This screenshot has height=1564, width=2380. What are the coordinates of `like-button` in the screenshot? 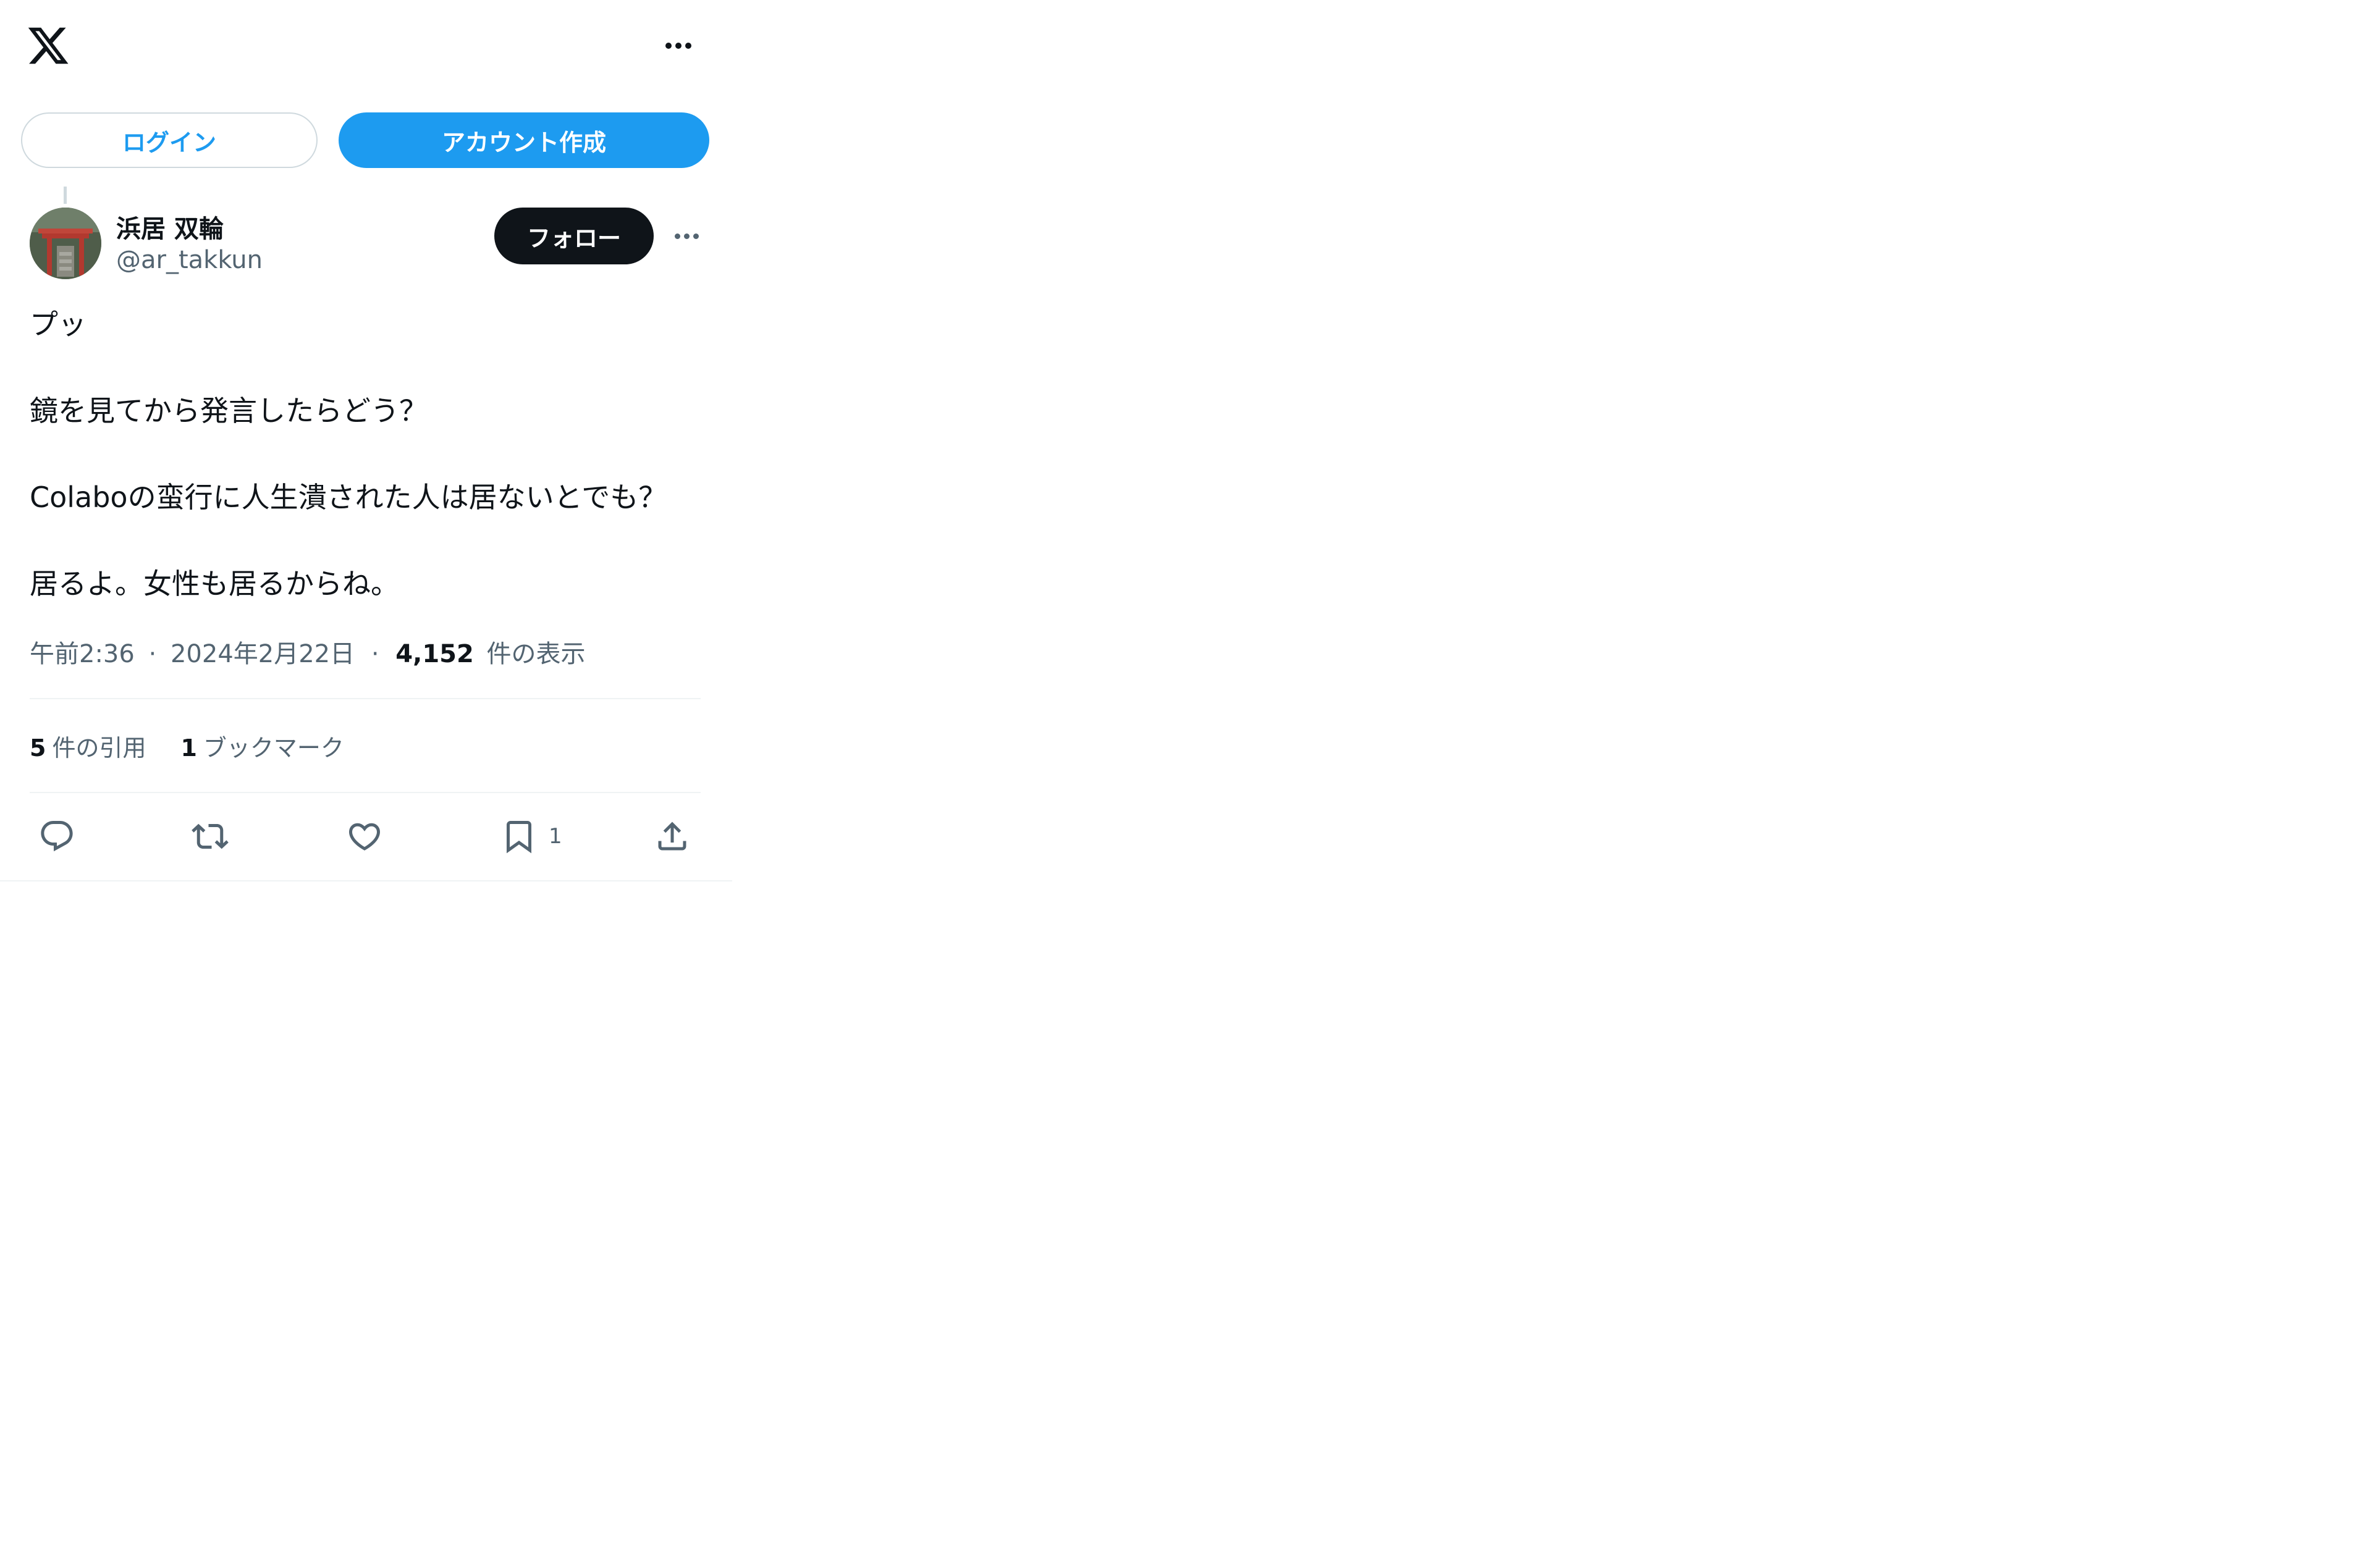 It's located at (365, 836).